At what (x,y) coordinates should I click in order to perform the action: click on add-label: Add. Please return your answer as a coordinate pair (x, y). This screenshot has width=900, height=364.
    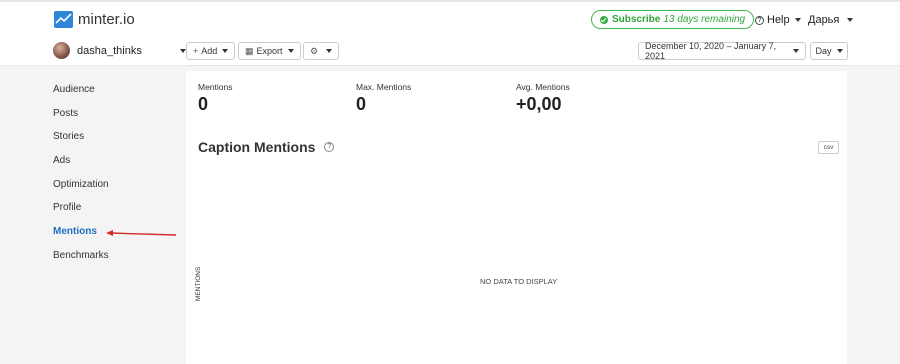
    Looking at the image, I should click on (209, 51).